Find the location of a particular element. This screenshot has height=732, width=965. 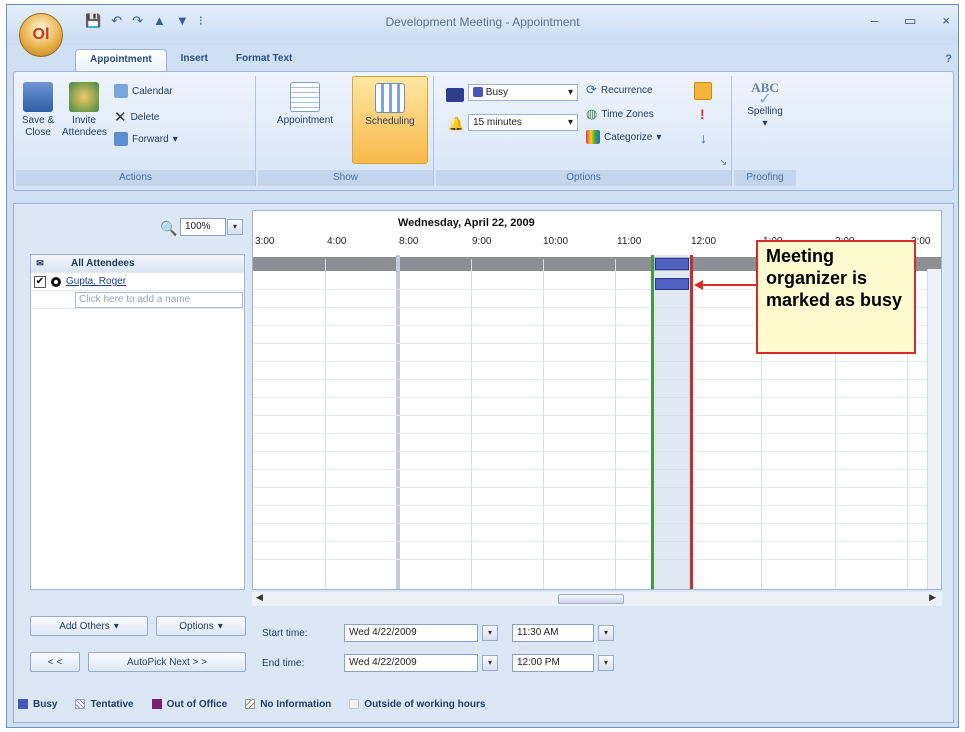

hour-label: 11:00 is located at coordinates (629, 241).